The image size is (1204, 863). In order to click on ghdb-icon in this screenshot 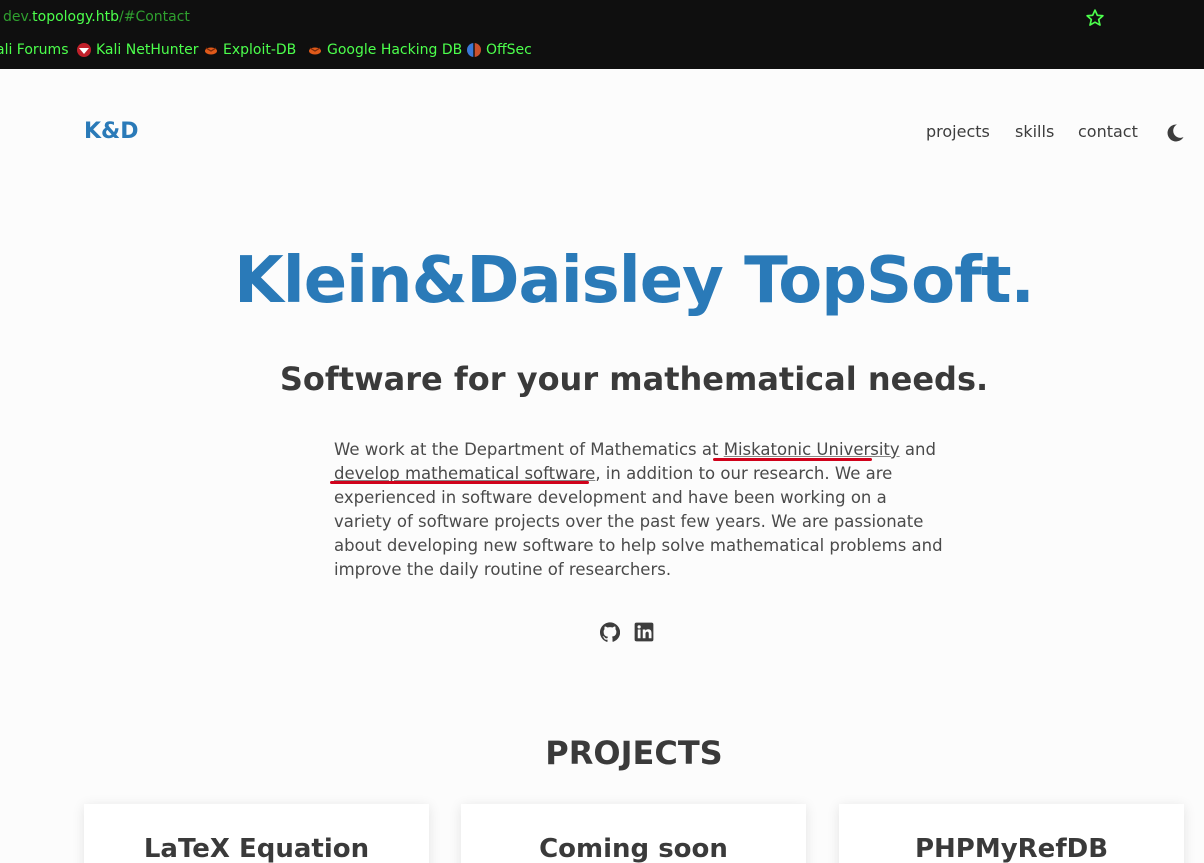, I will do `click(315, 51)`.